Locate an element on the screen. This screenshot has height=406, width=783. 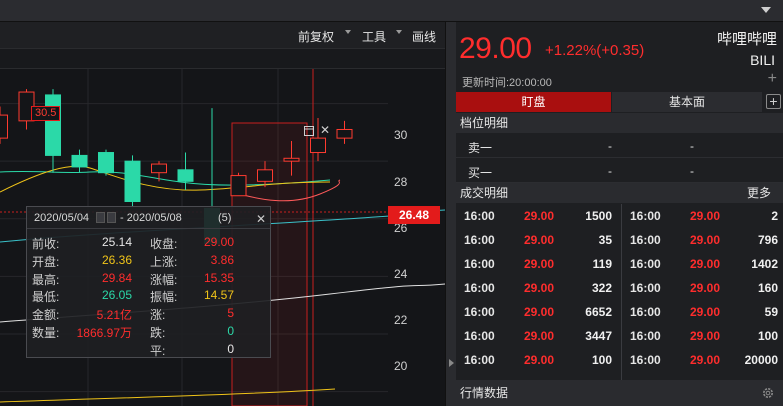
popup-value: 25.14 is located at coordinates (116, 242).